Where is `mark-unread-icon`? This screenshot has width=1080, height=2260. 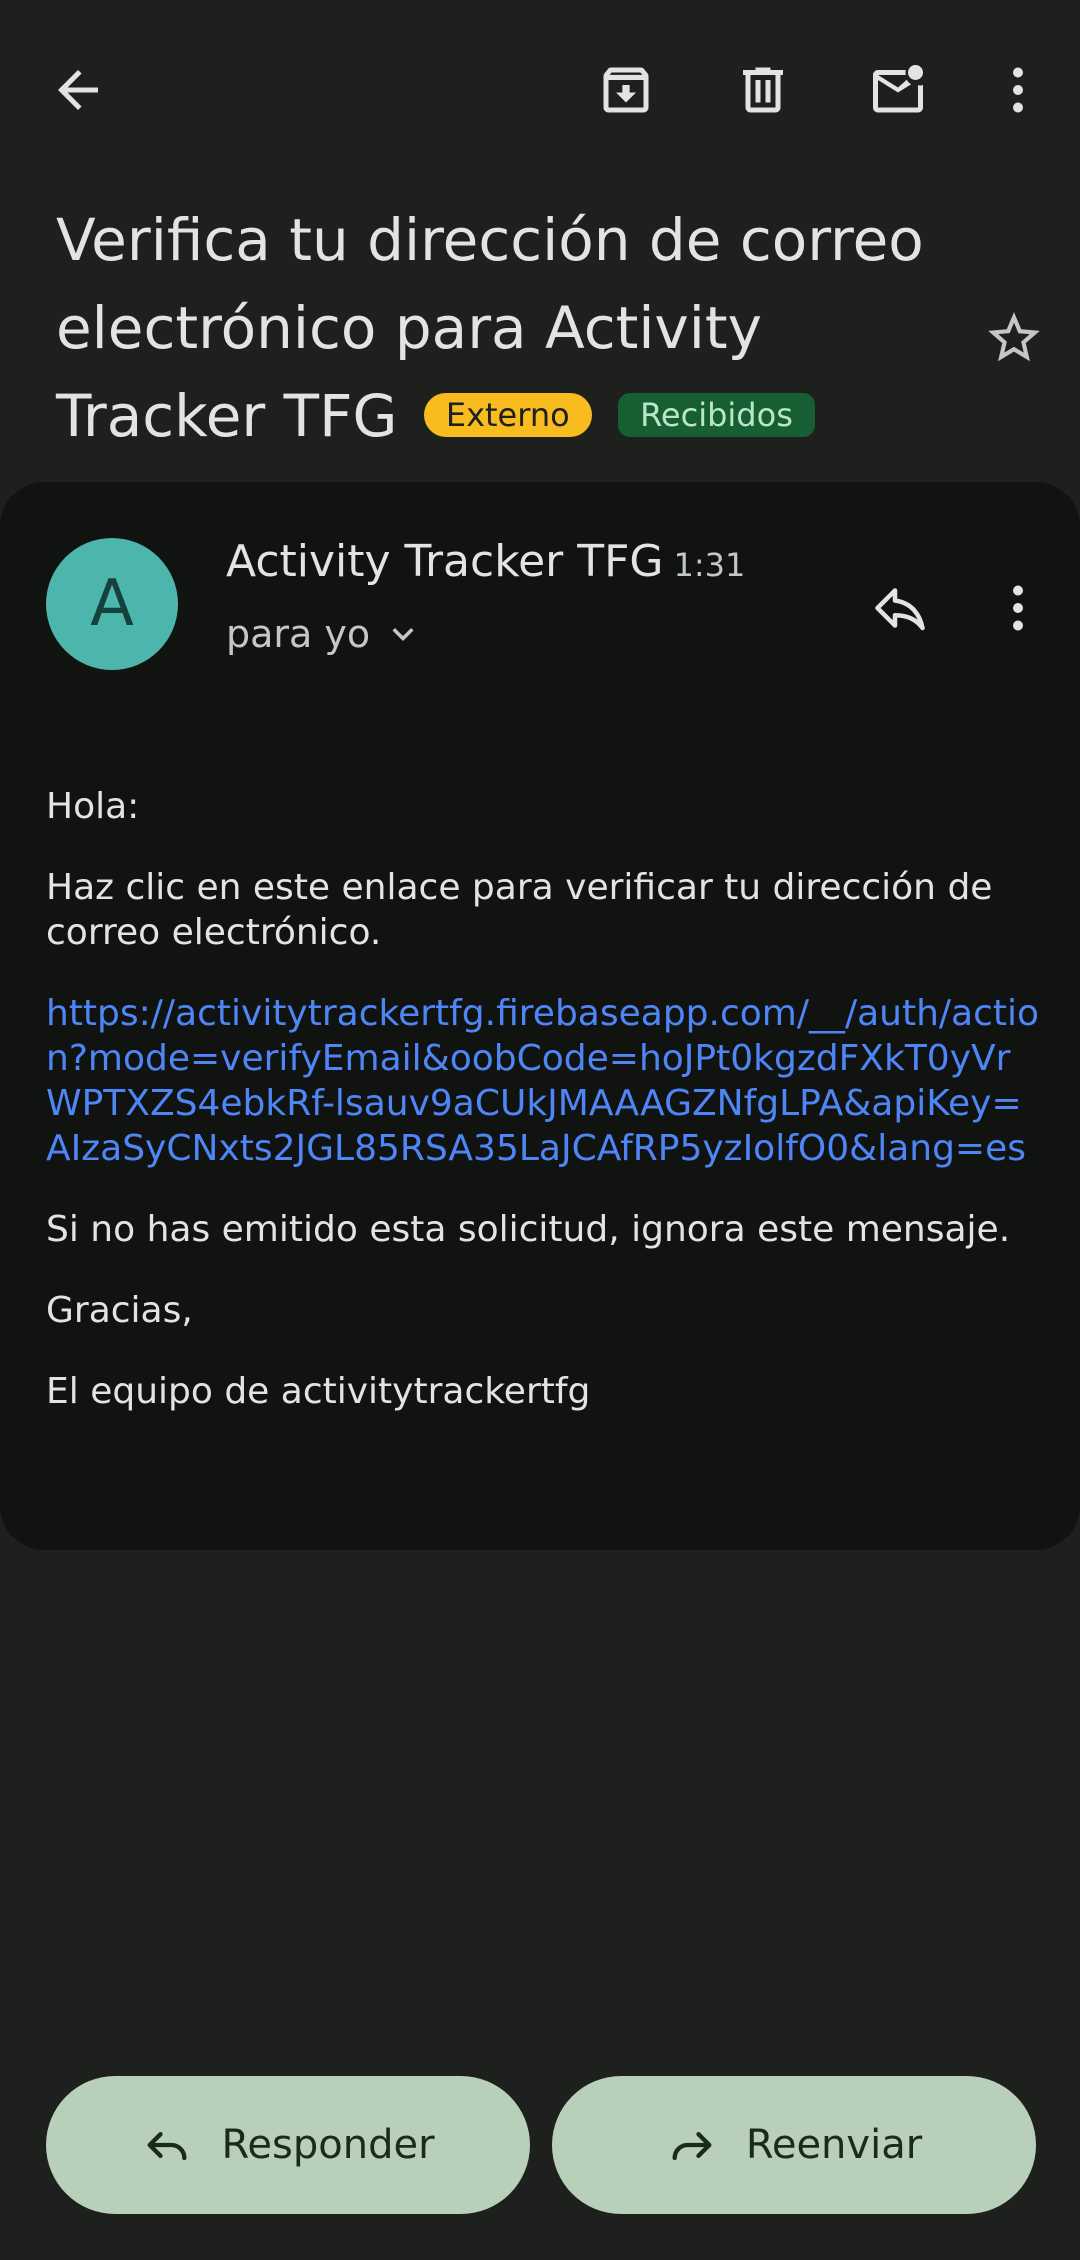 mark-unread-icon is located at coordinates (898, 89).